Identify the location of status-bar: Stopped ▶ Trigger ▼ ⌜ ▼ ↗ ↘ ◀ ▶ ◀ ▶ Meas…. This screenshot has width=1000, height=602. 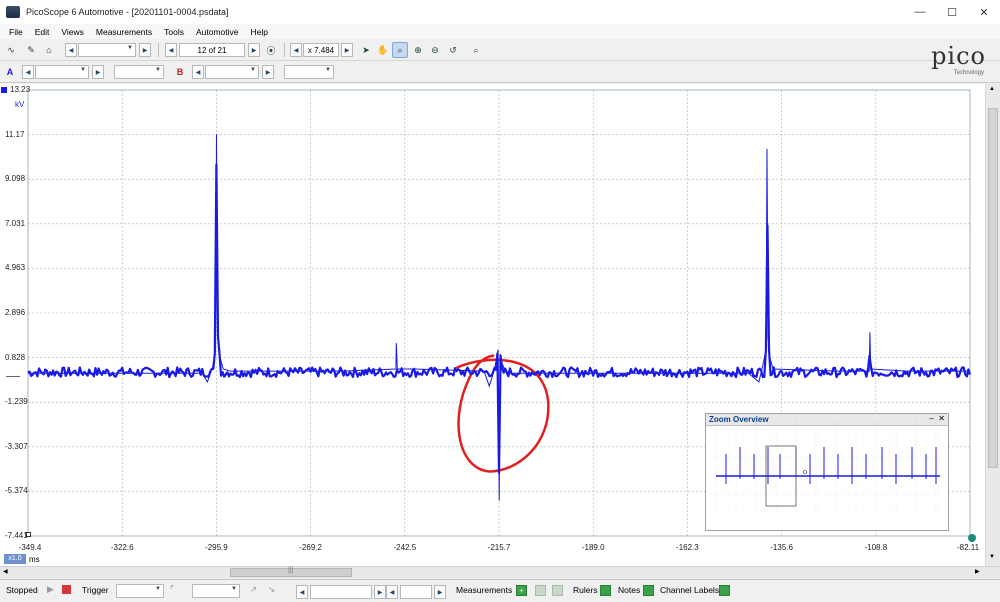
(500, 590).